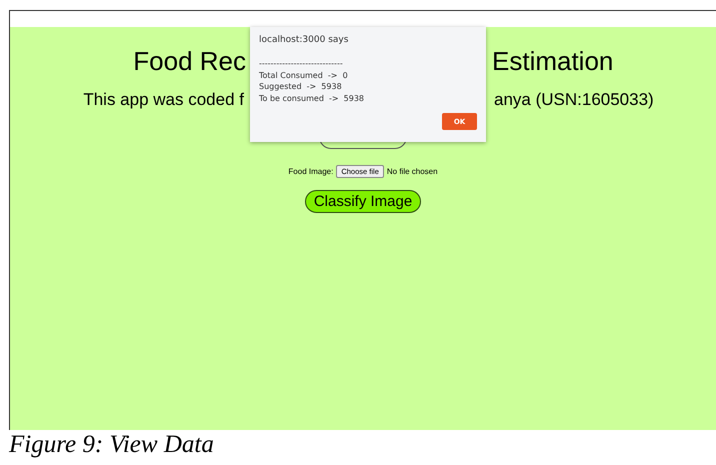 The width and height of the screenshot is (716, 465). I want to click on page-title: Estimation, so click(553, 61).